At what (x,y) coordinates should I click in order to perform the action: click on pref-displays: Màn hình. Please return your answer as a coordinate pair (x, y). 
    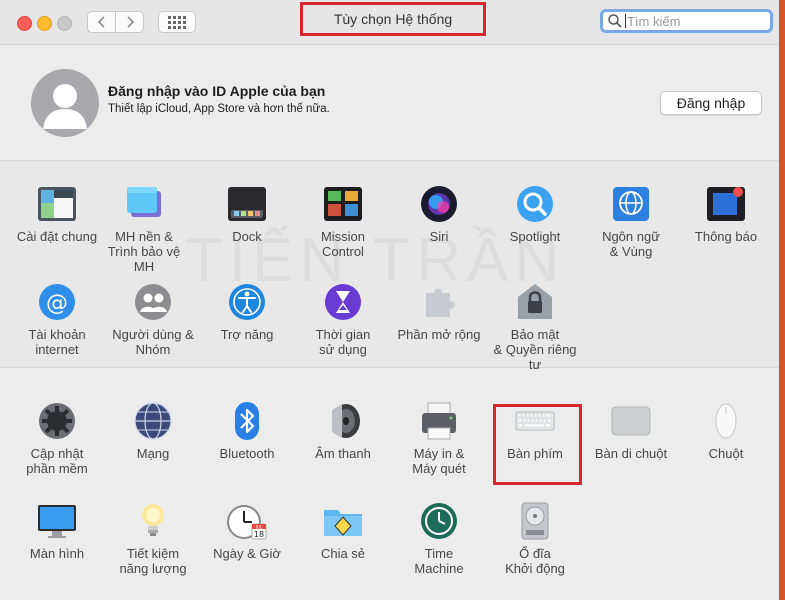
    Looking at the image, I should click on (57, 530).